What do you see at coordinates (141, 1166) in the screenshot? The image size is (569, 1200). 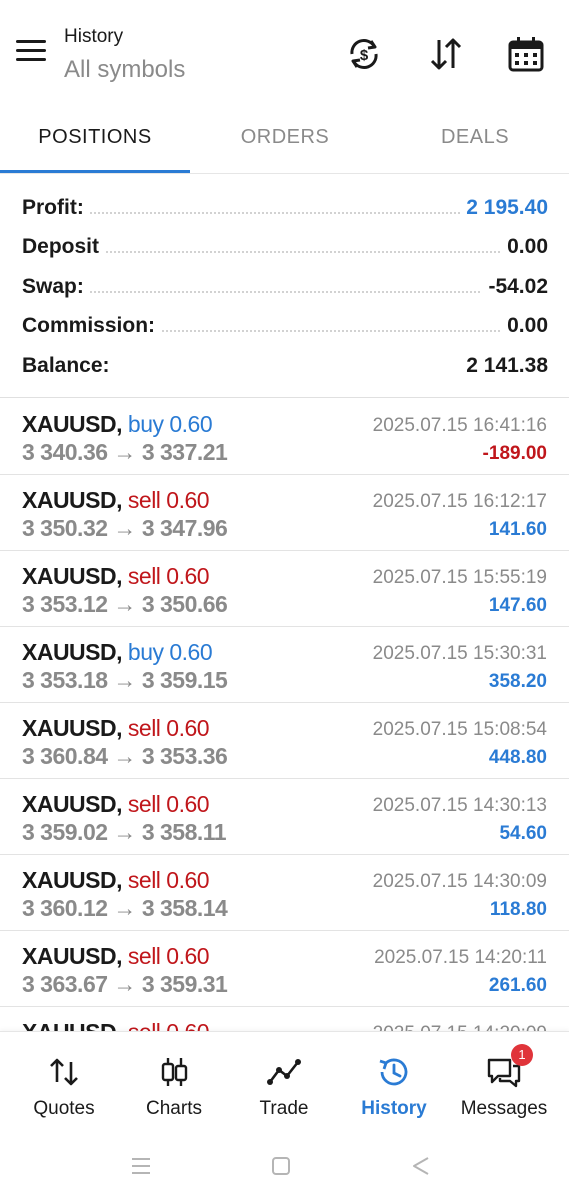 I see `recent-apps-icon` at bounding box center [141, 1166].